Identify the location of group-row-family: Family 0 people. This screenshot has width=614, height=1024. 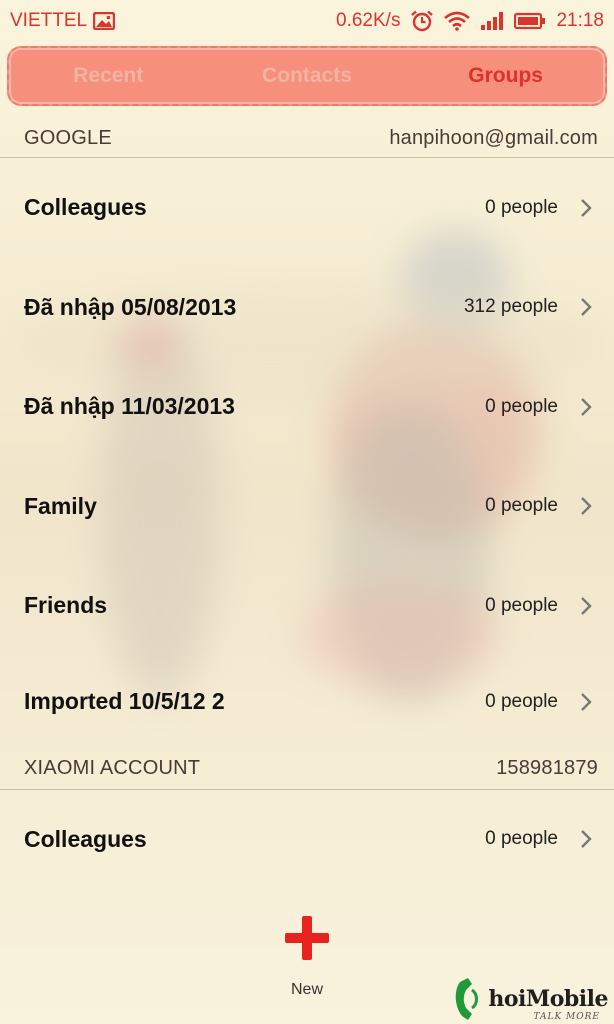
(307, 507).